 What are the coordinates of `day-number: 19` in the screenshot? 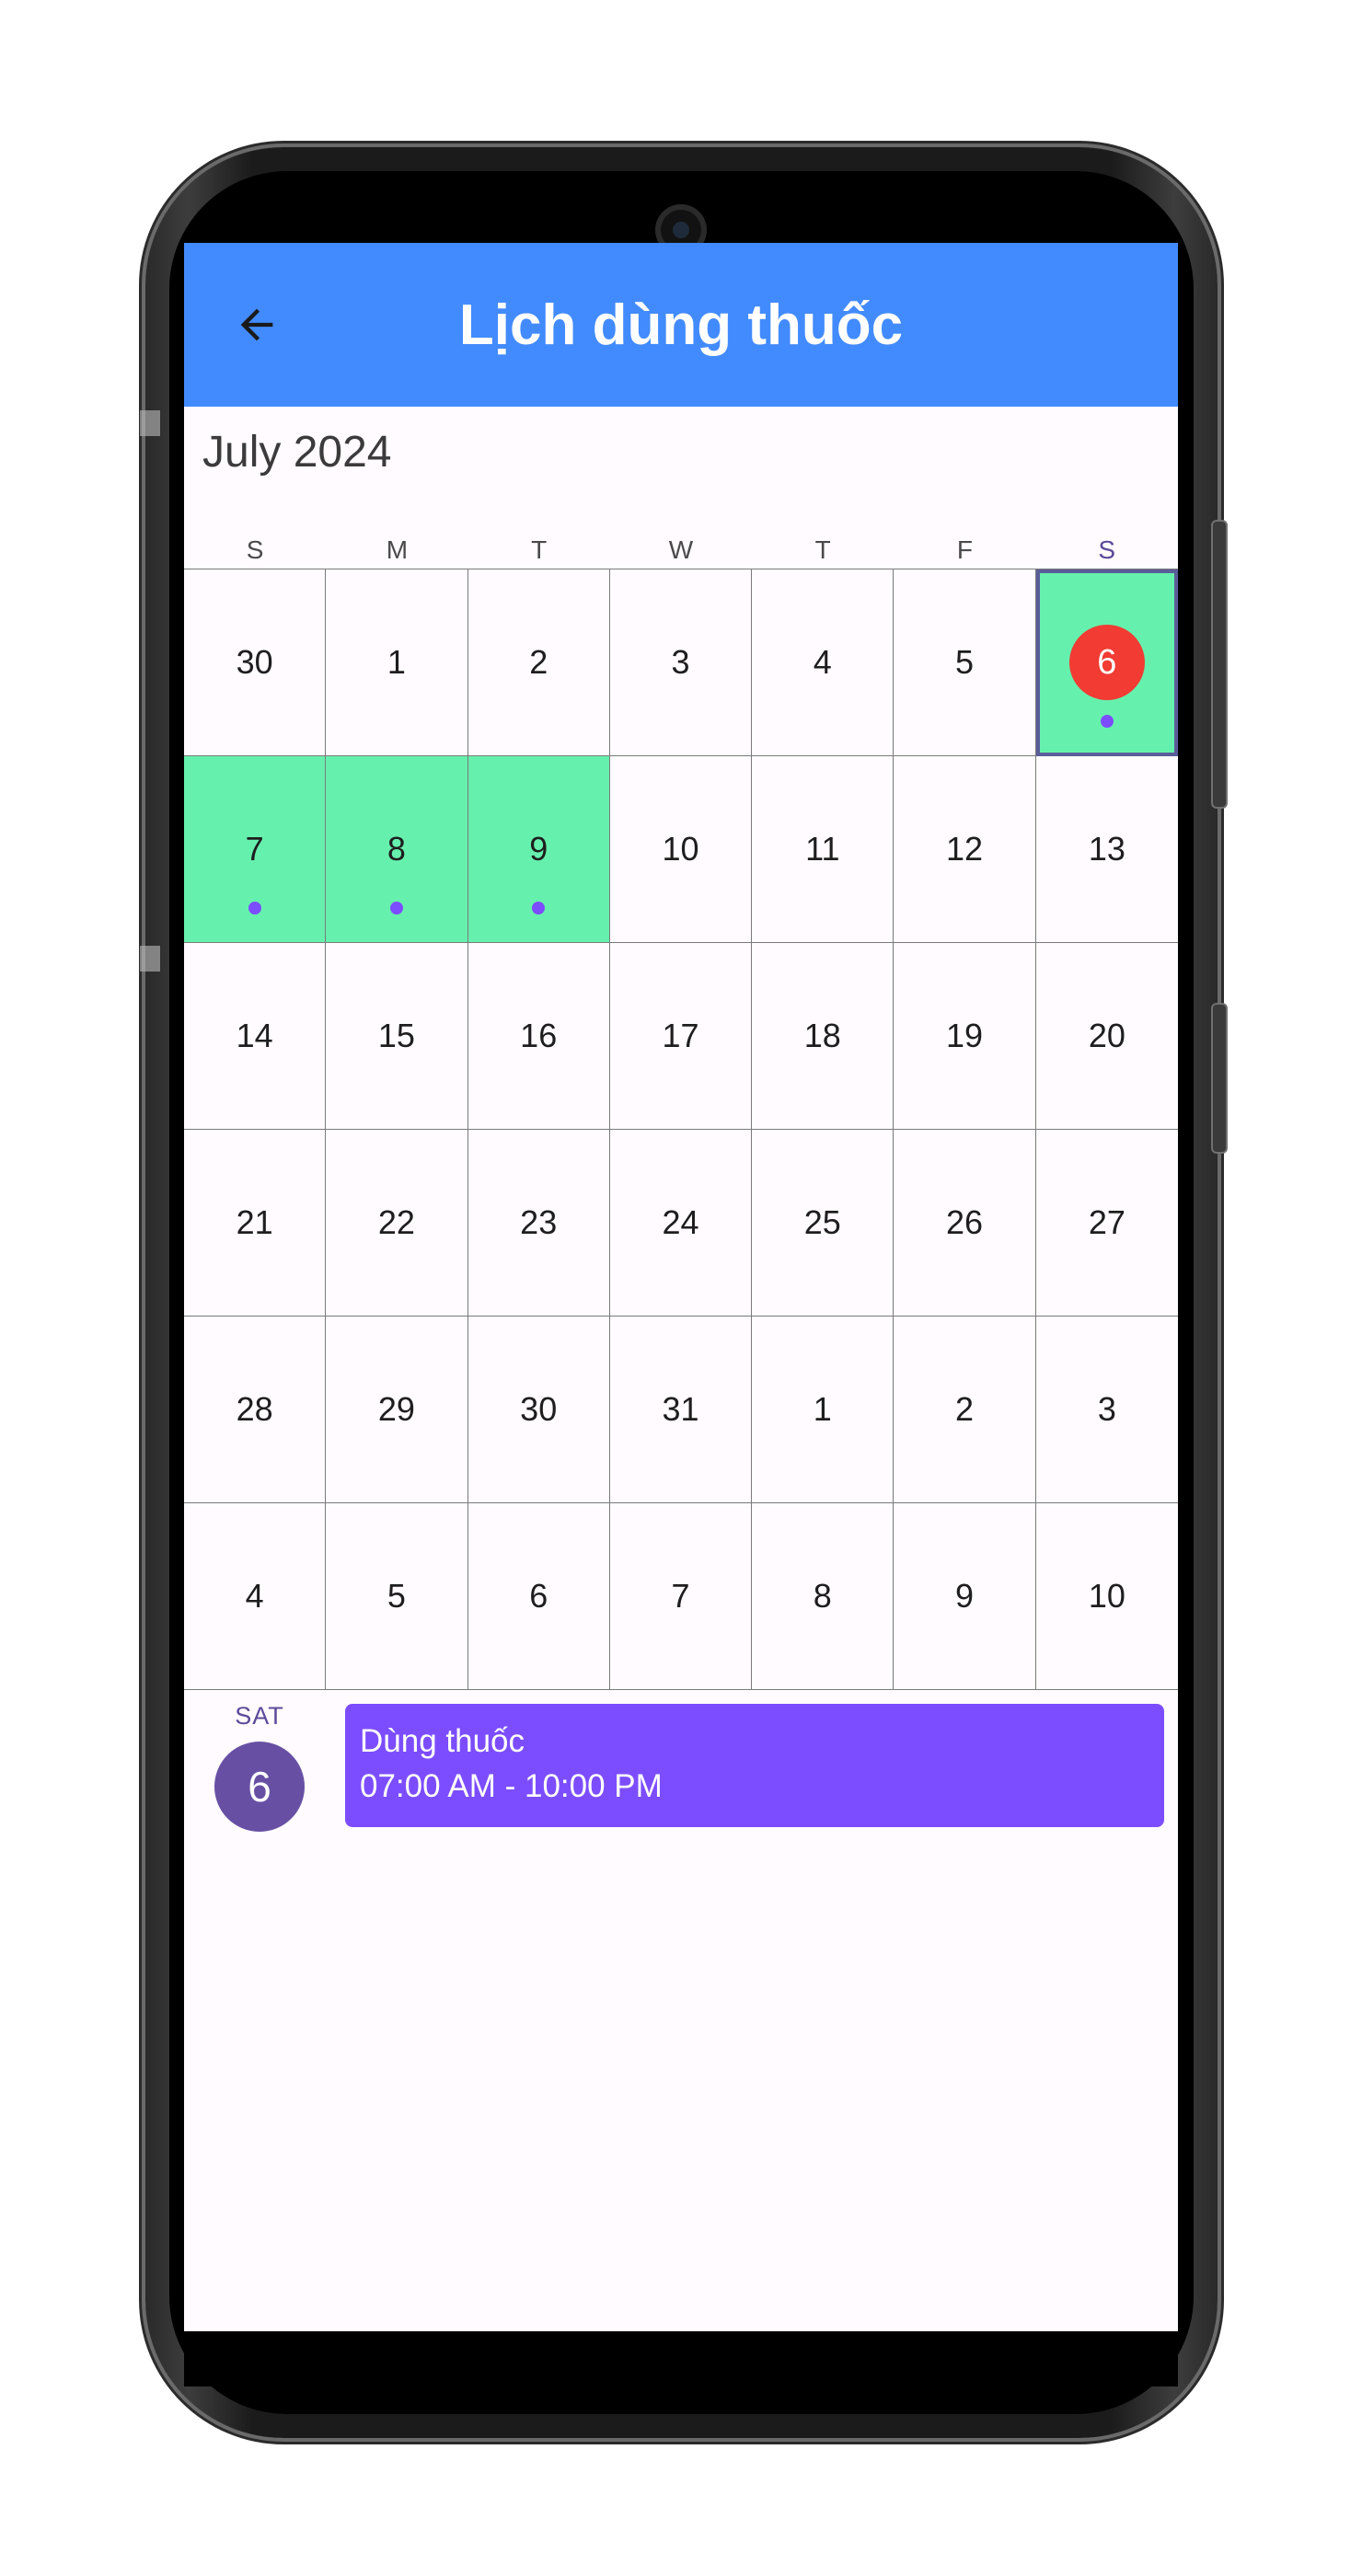 It's located at (965, 1035).